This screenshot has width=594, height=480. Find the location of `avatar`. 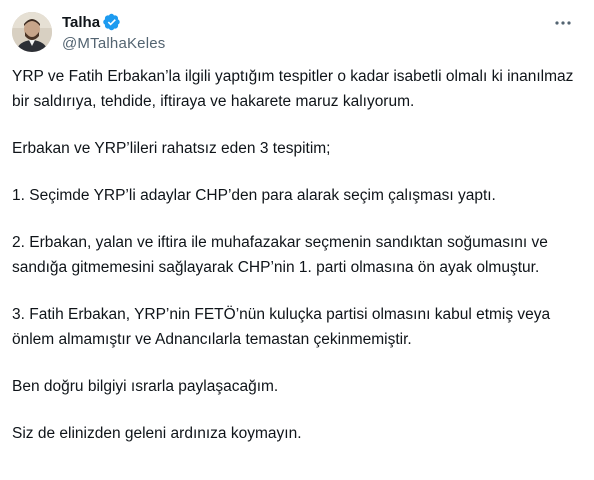

avatar is located at coordinates (32, 32).